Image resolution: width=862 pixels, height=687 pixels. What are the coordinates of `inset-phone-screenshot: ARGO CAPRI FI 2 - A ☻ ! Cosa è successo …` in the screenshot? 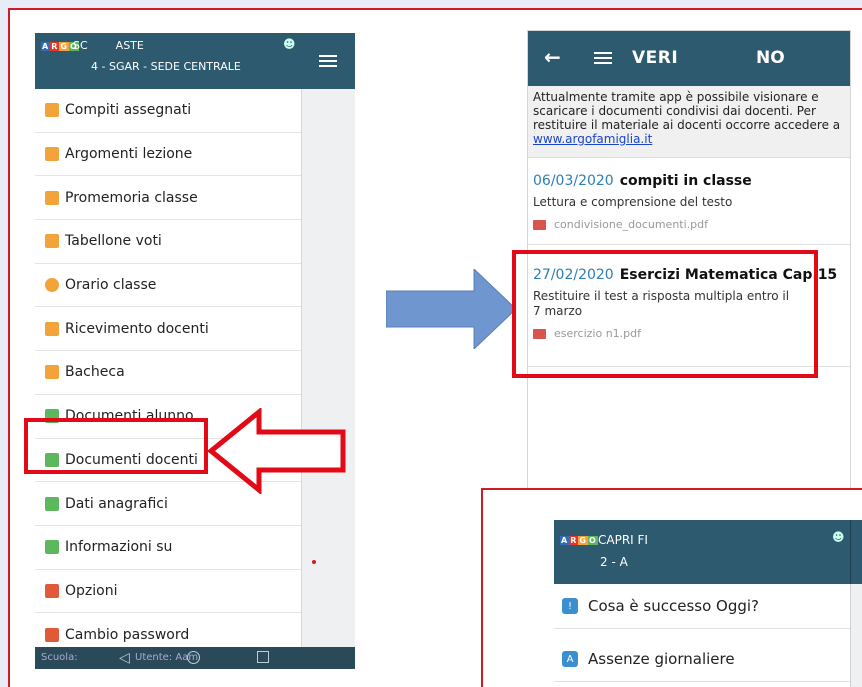 It's located at (708, 603).